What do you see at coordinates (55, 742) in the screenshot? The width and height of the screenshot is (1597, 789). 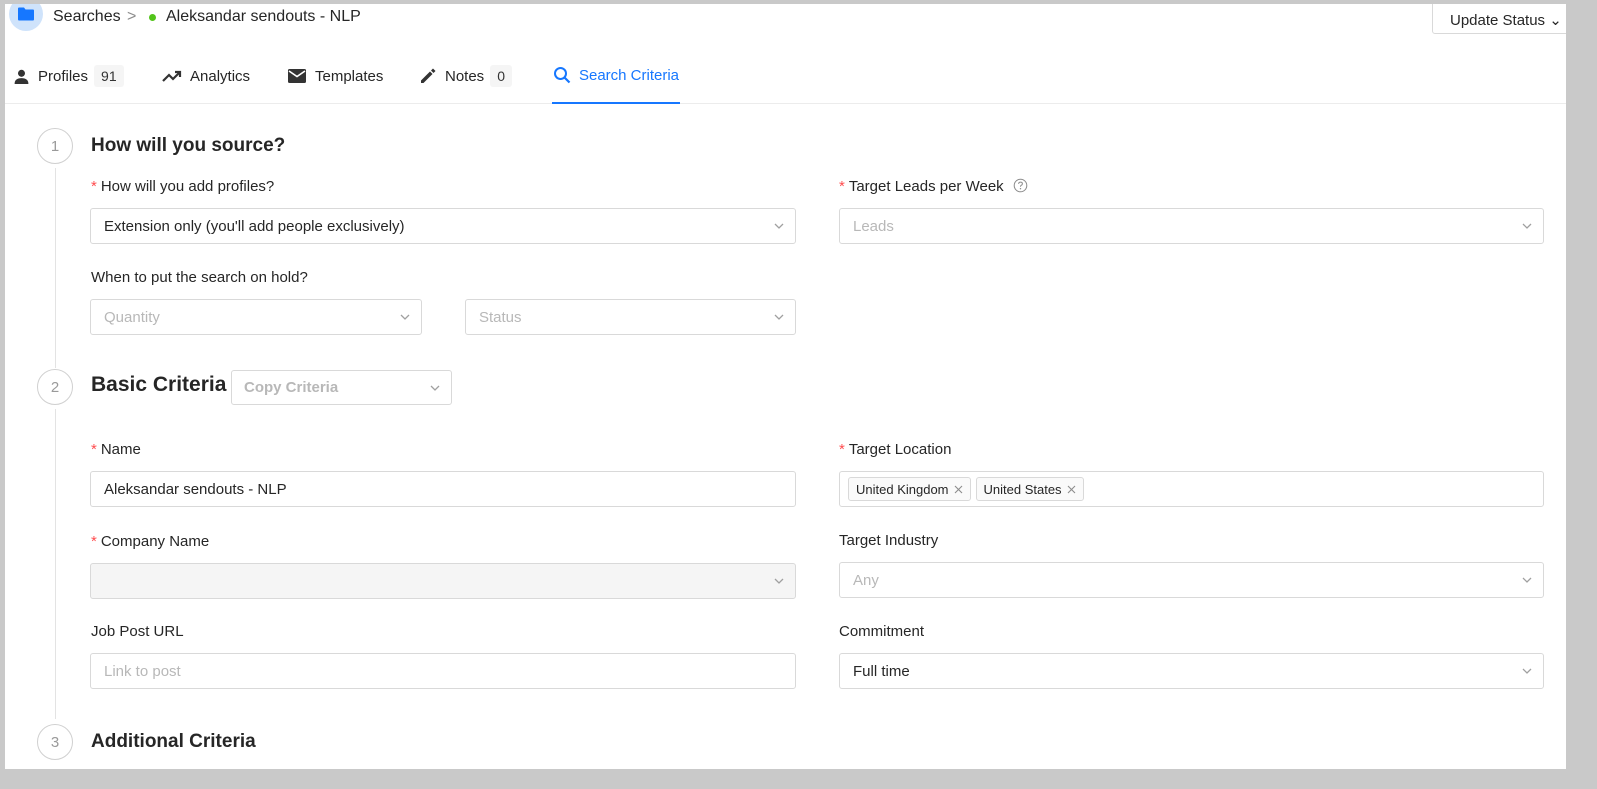 I see `step-3-indicator: 3` at bounding box center [55, 742].